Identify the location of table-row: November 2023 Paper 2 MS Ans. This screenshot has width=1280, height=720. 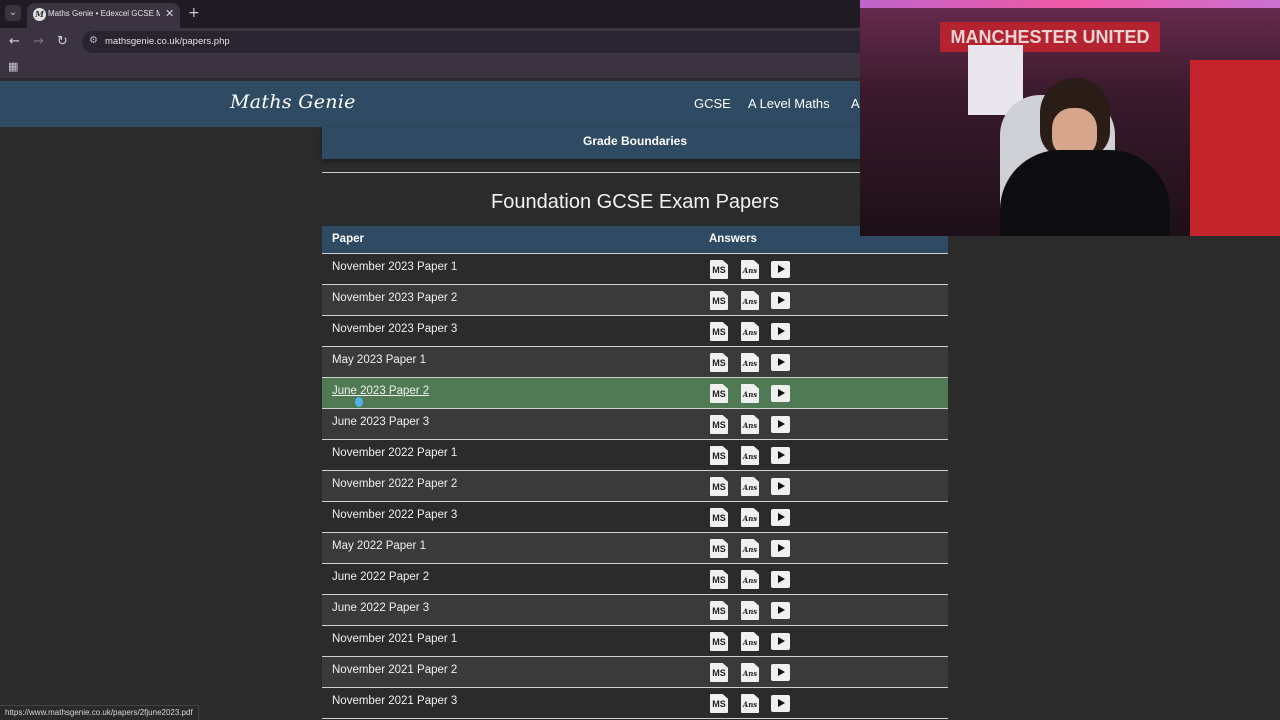
(635, 300).